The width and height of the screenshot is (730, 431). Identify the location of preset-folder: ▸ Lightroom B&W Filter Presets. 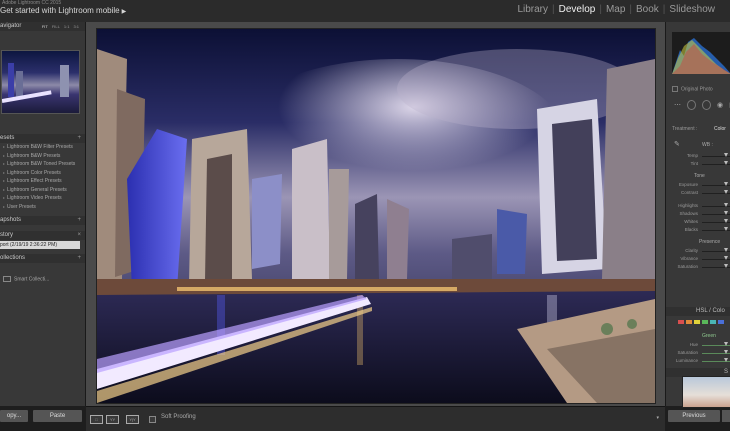
(42, 147).